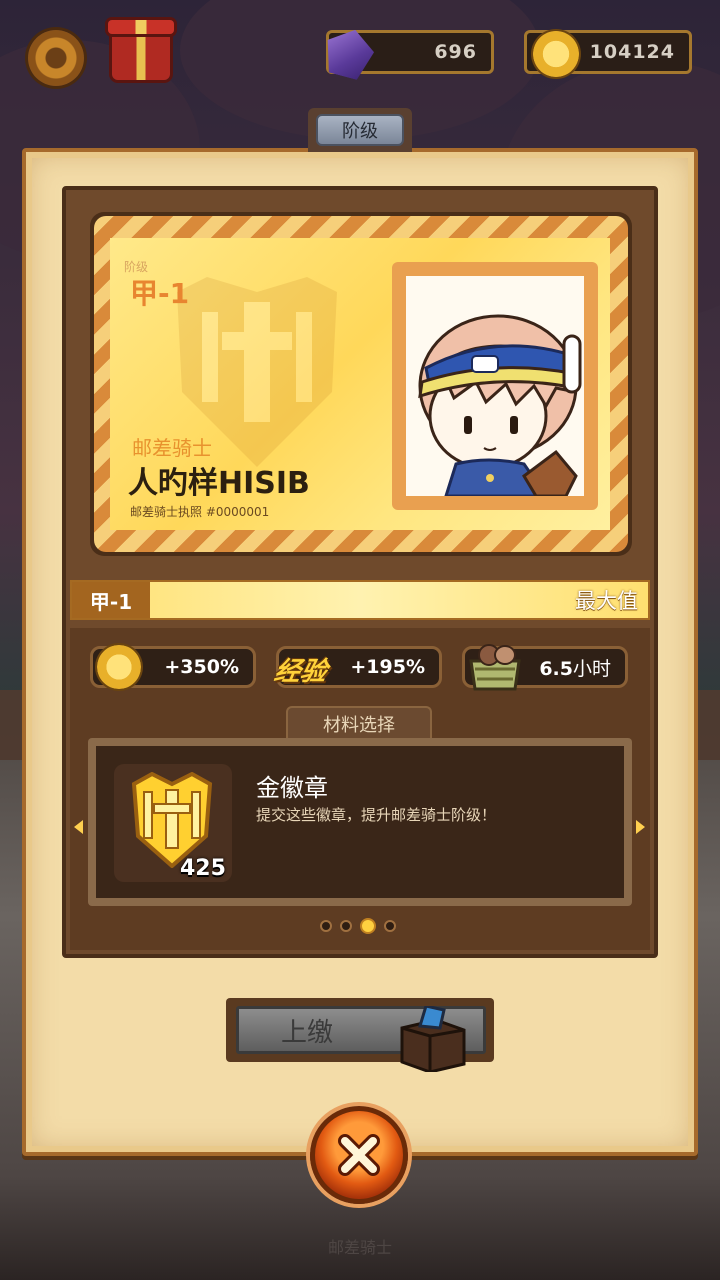  I want to click on material-select-tab: 材料选择, so click(359, 723).